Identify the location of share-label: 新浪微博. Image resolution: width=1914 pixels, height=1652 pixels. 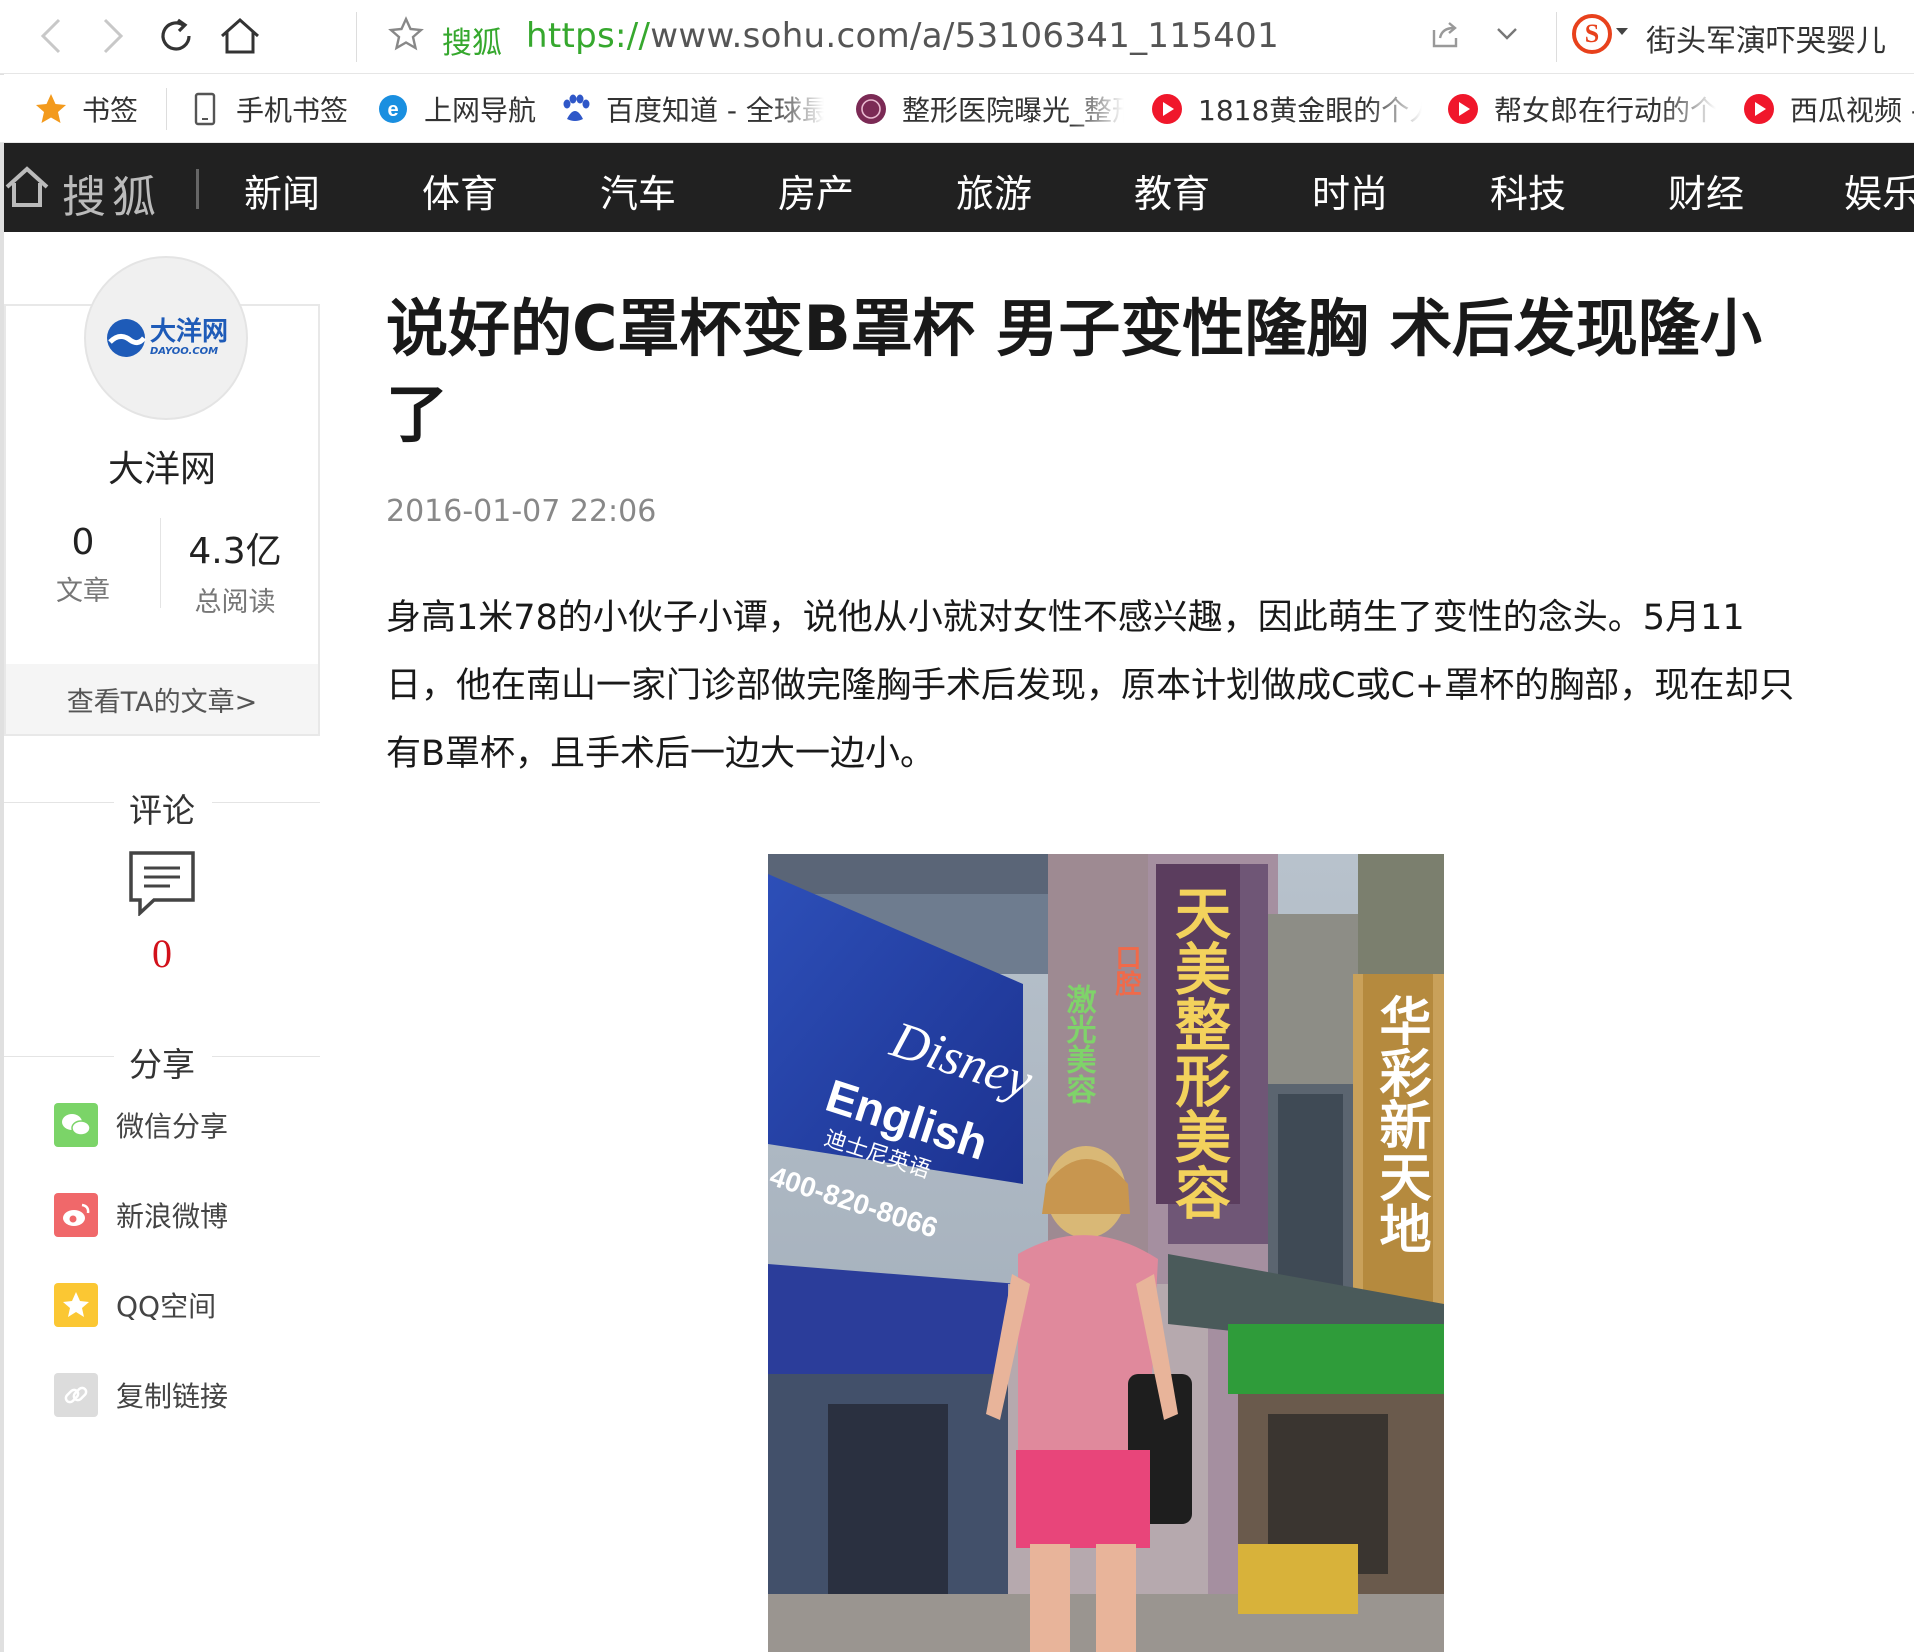
(172, 1216).